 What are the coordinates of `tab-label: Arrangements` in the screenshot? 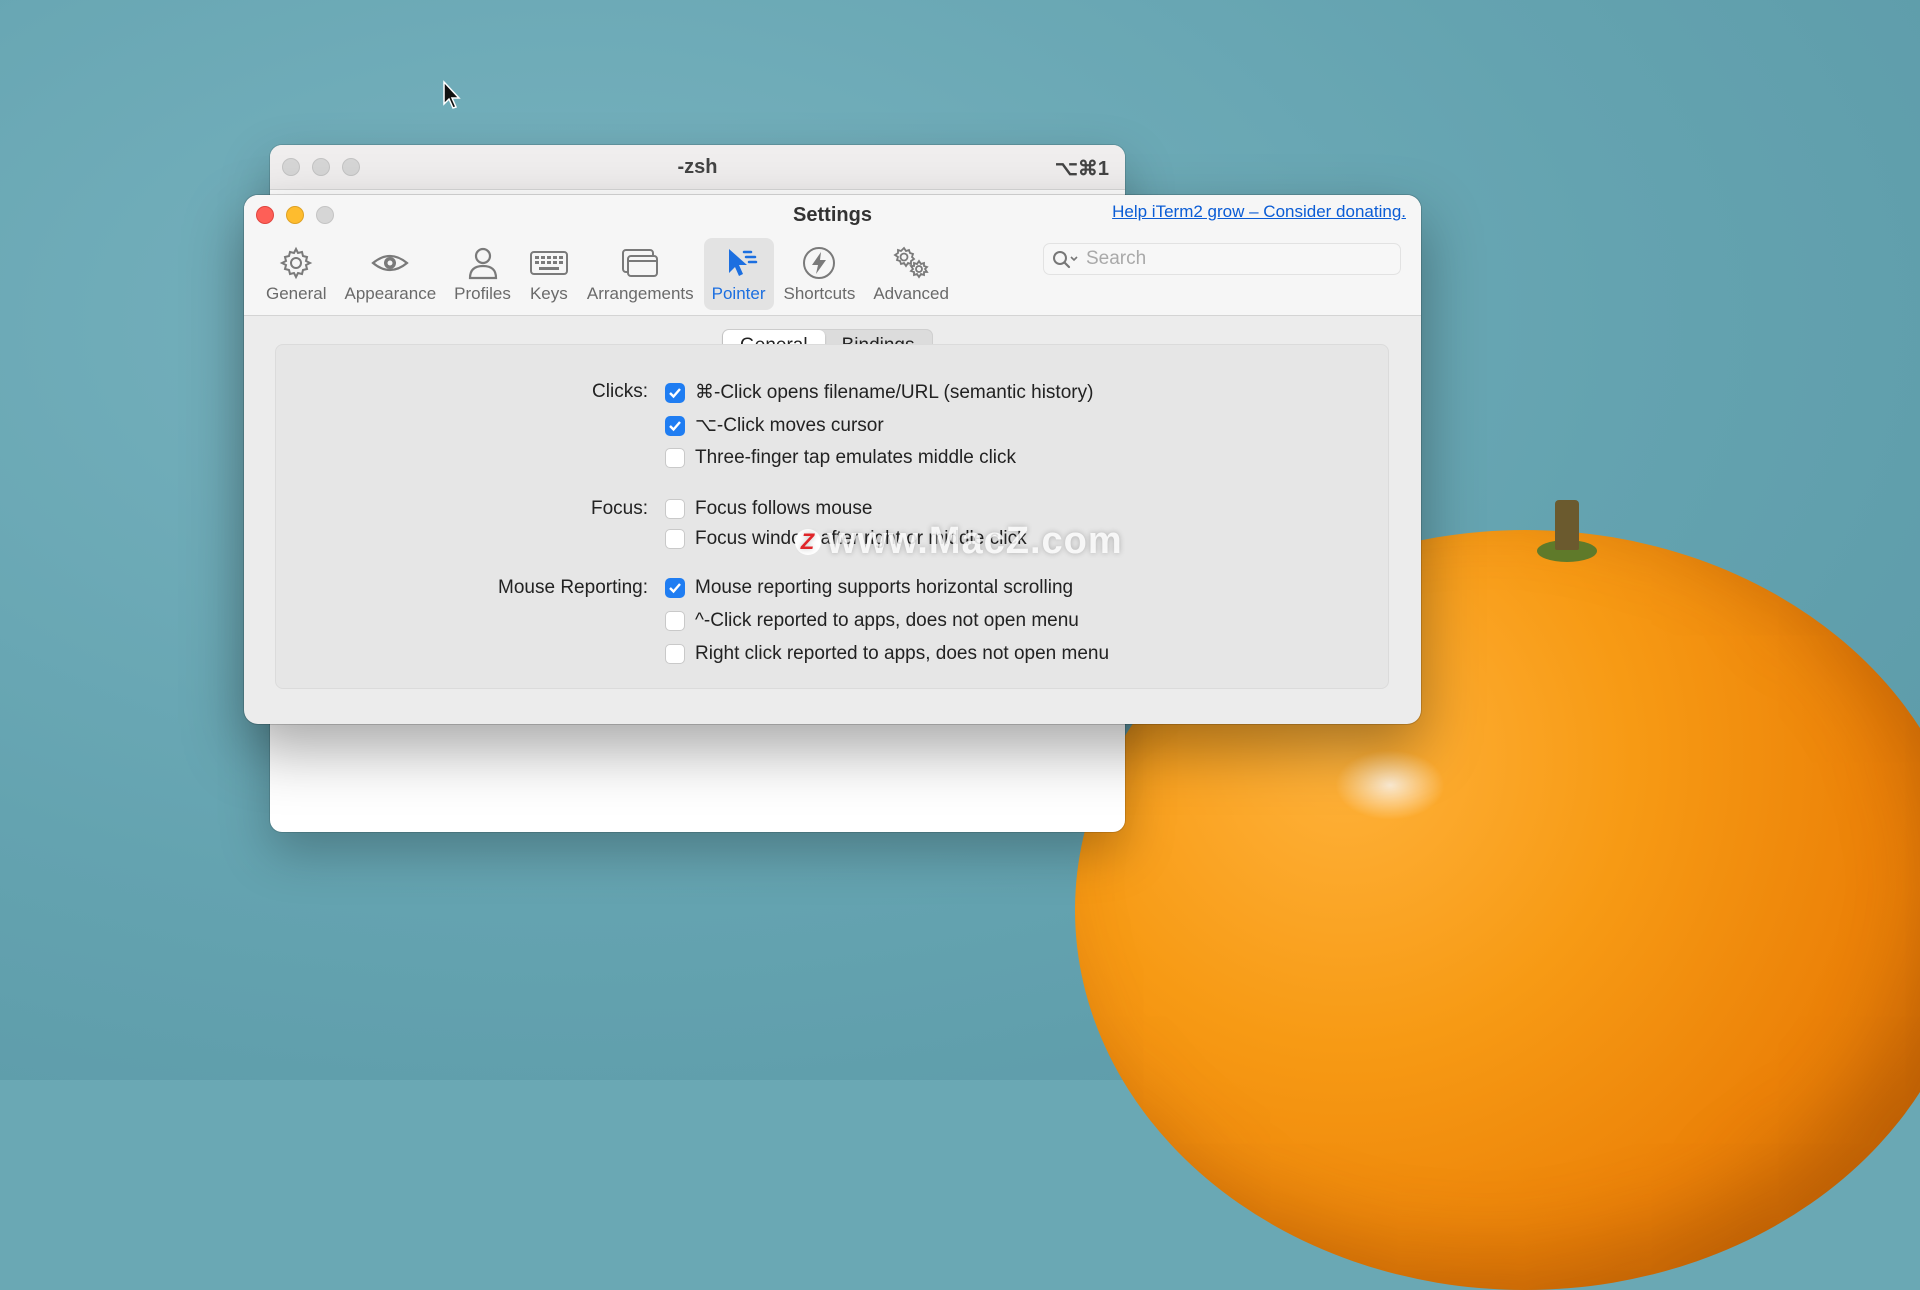 It's located at (640, 293).